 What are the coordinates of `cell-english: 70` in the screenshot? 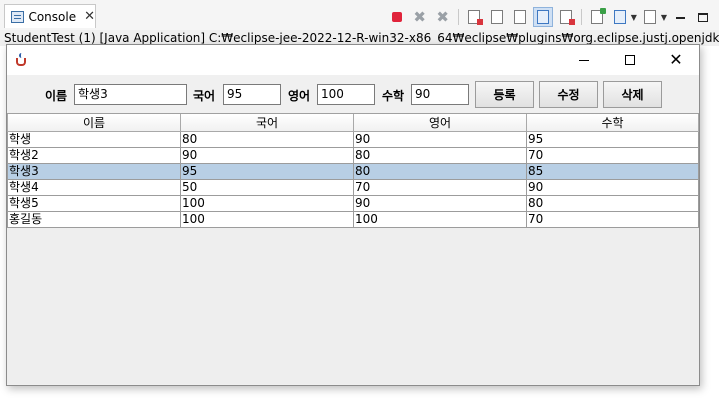 It's located at (440, 187).